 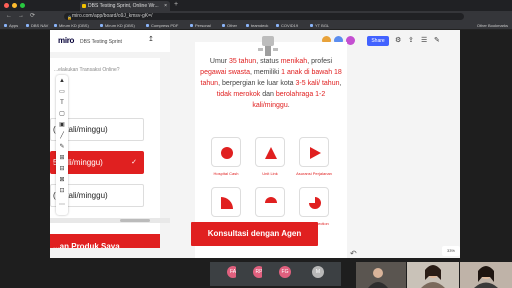 I want to click on highlighted-text: 35 tahun, so click(x=242, y=61).